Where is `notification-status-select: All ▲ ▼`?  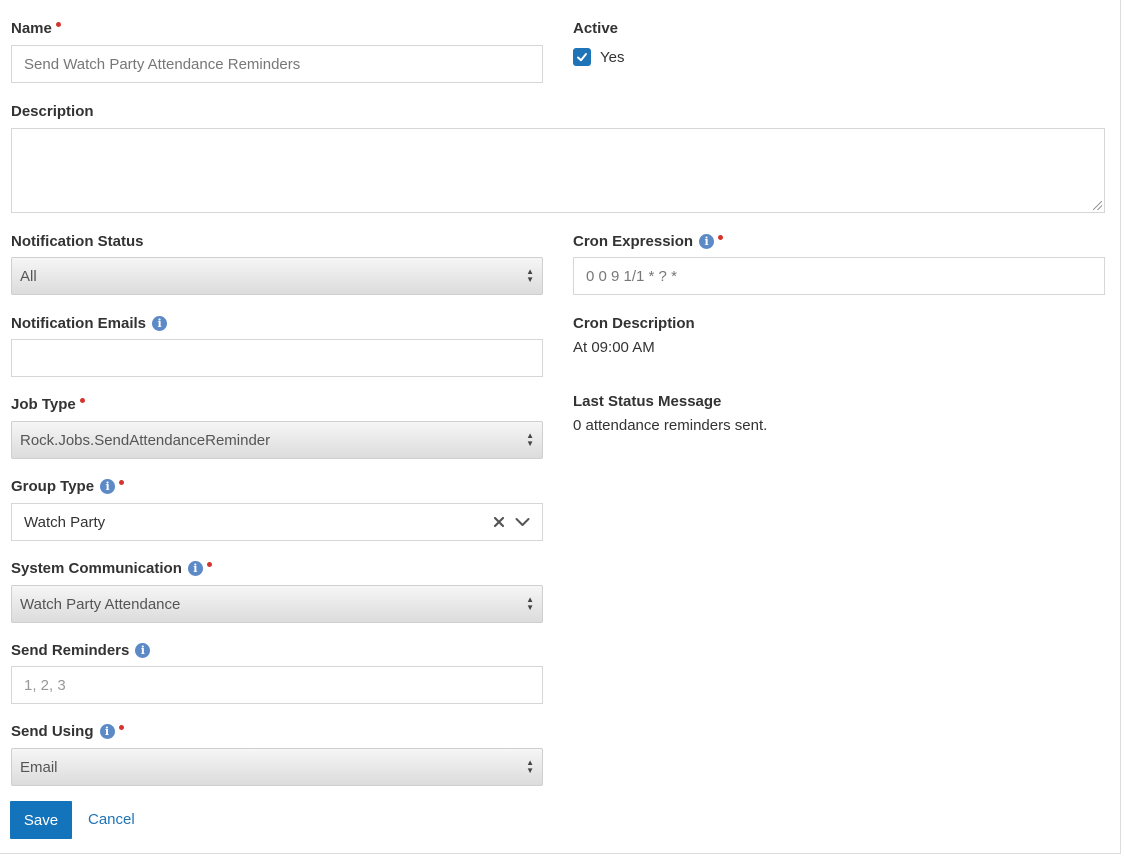 notification-status-select: All ▲ ▼ is located at coordinates (277, 276).